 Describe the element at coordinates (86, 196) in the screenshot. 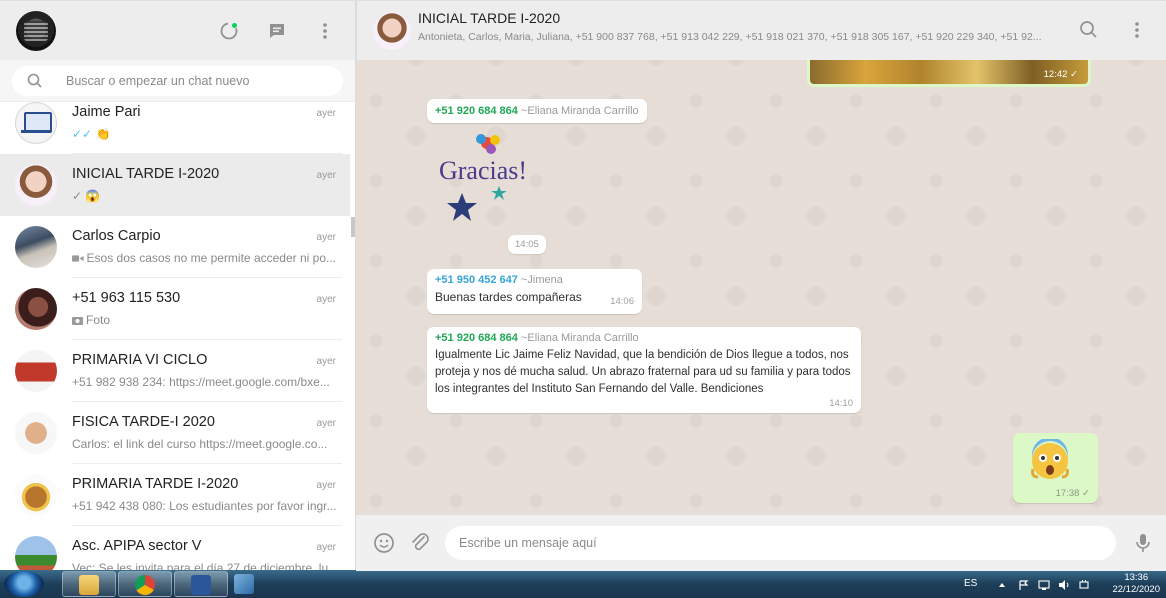

I see `chat-preview: ✓ 😱` at that location.